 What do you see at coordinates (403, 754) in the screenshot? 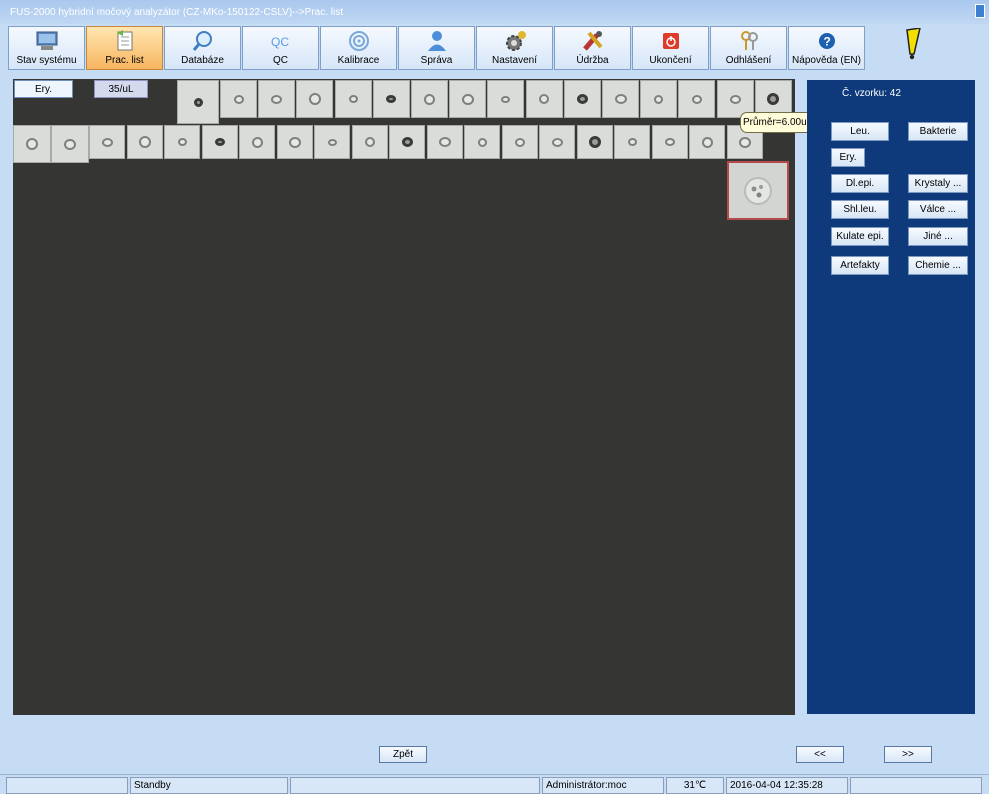
I see `back-button: Zpět` at bounding box center [403, 754].